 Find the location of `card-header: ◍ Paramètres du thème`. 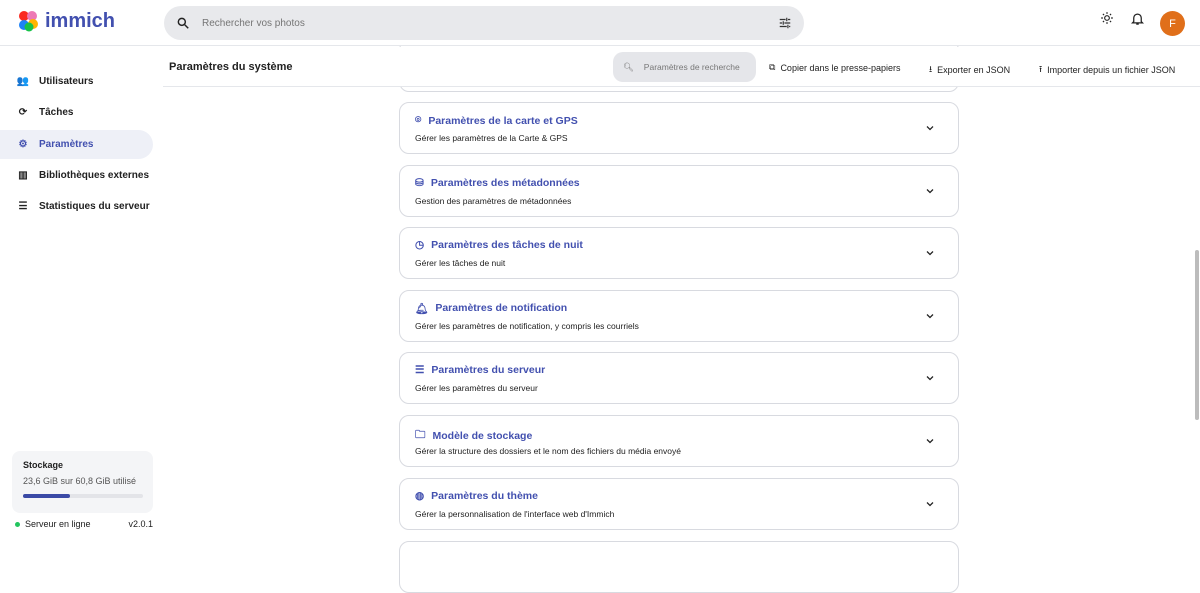

card-header: ◍ Paramètres du thème is located at coordinates (476, 496).